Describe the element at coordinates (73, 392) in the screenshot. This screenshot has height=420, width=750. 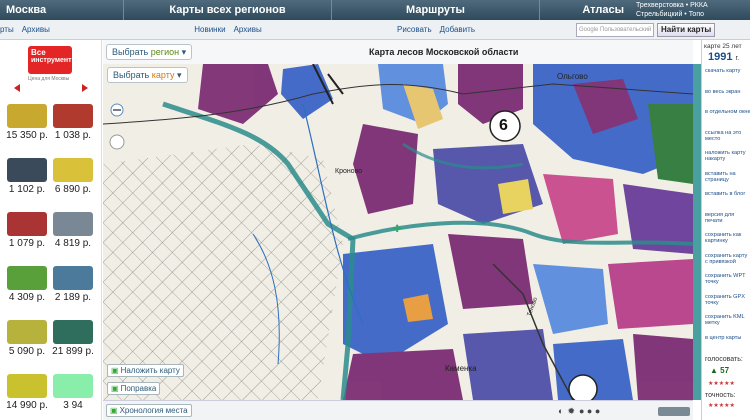
I see `ad-product: 3 94` at that location.